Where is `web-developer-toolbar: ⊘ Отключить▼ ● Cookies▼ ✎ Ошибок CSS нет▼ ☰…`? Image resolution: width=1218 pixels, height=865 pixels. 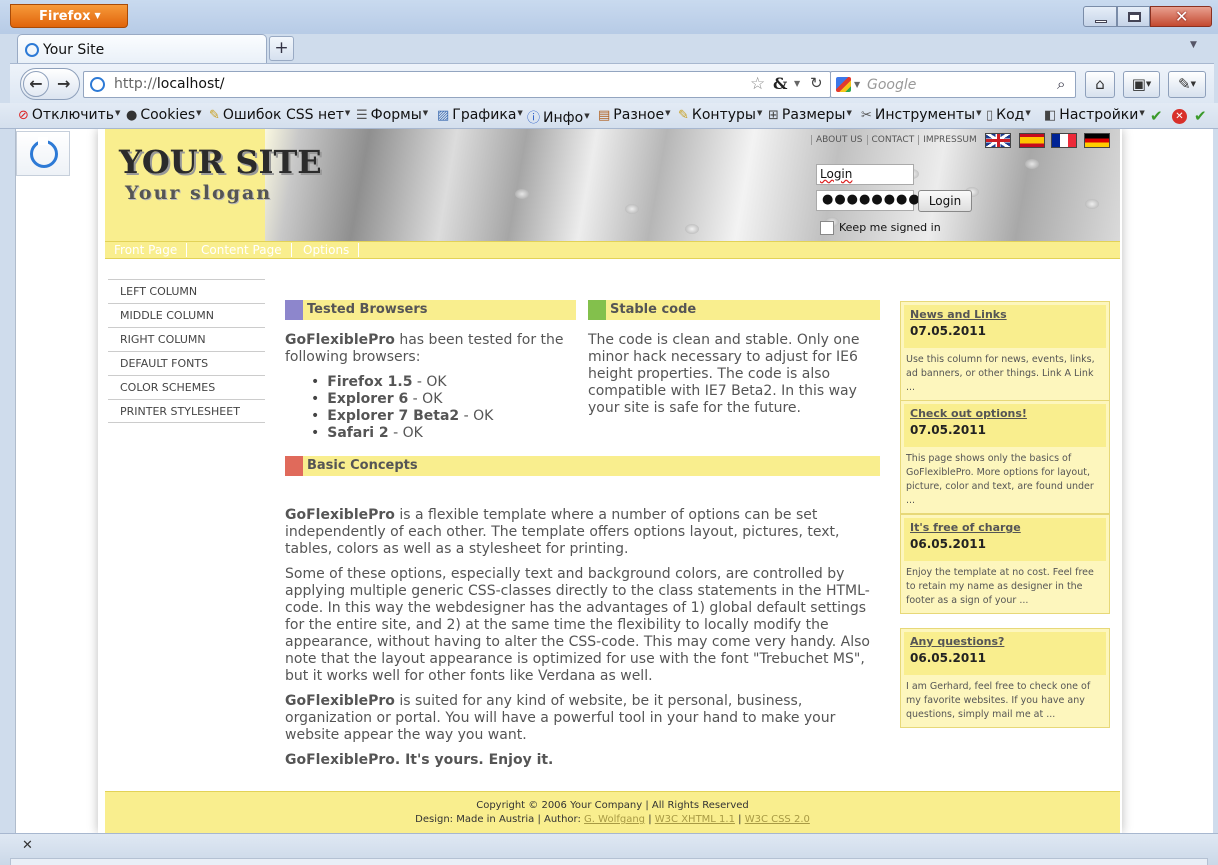 web-developer-toolbar: ⊘ Отключить▼ ● Cookies▼ ✎ Ошибок CSS нет▼ ☰… is located at coordinates (609, 116).